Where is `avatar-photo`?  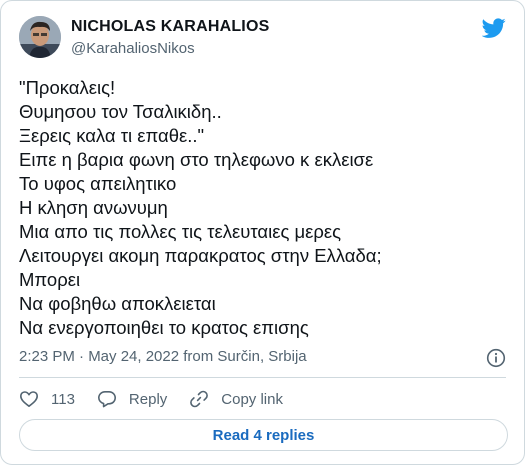
avatar-photo is located at coordinates (40, 37).